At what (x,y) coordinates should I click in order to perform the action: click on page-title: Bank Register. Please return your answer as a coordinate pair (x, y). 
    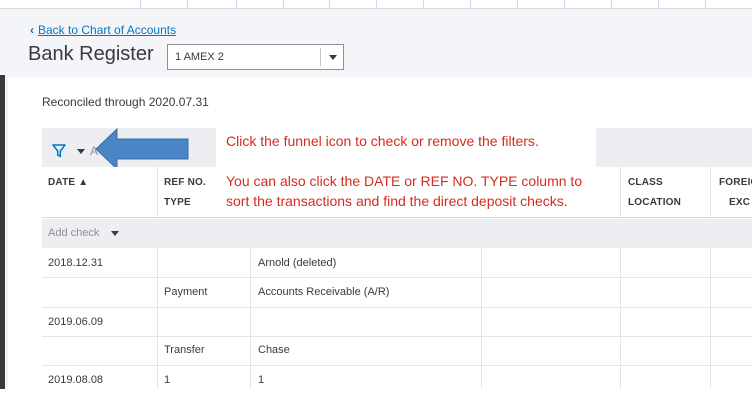
    Looking at the image, I should click on (91, 54).